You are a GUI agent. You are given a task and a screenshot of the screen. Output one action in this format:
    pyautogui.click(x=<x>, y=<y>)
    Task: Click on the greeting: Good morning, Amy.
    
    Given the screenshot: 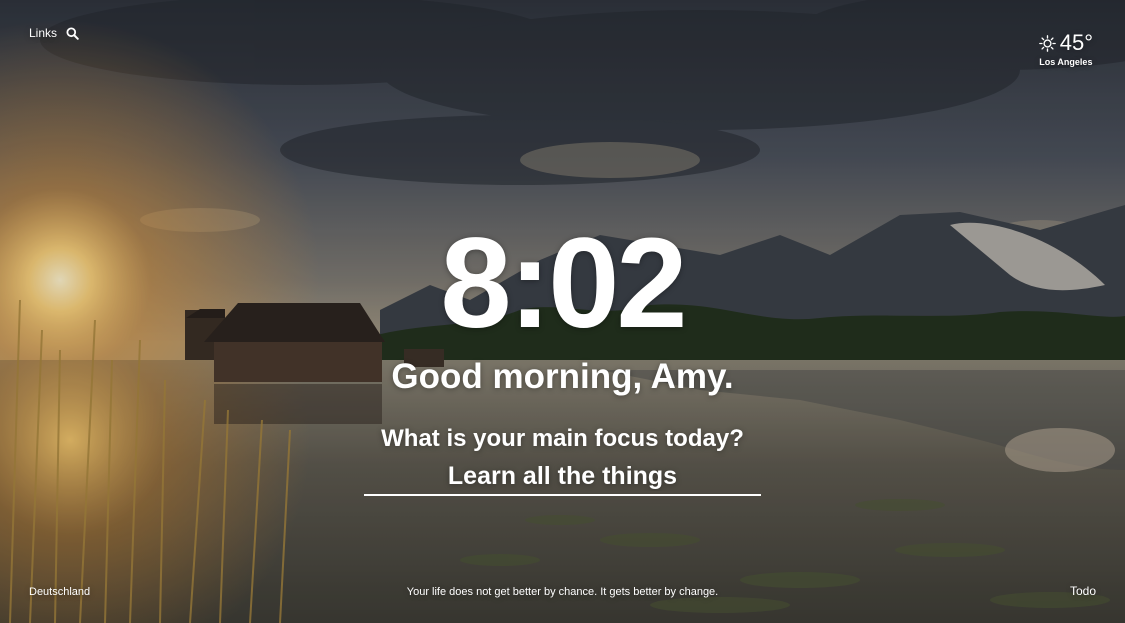 What is the action you would take?
    pyautogui.click(x=562, y=377)
    